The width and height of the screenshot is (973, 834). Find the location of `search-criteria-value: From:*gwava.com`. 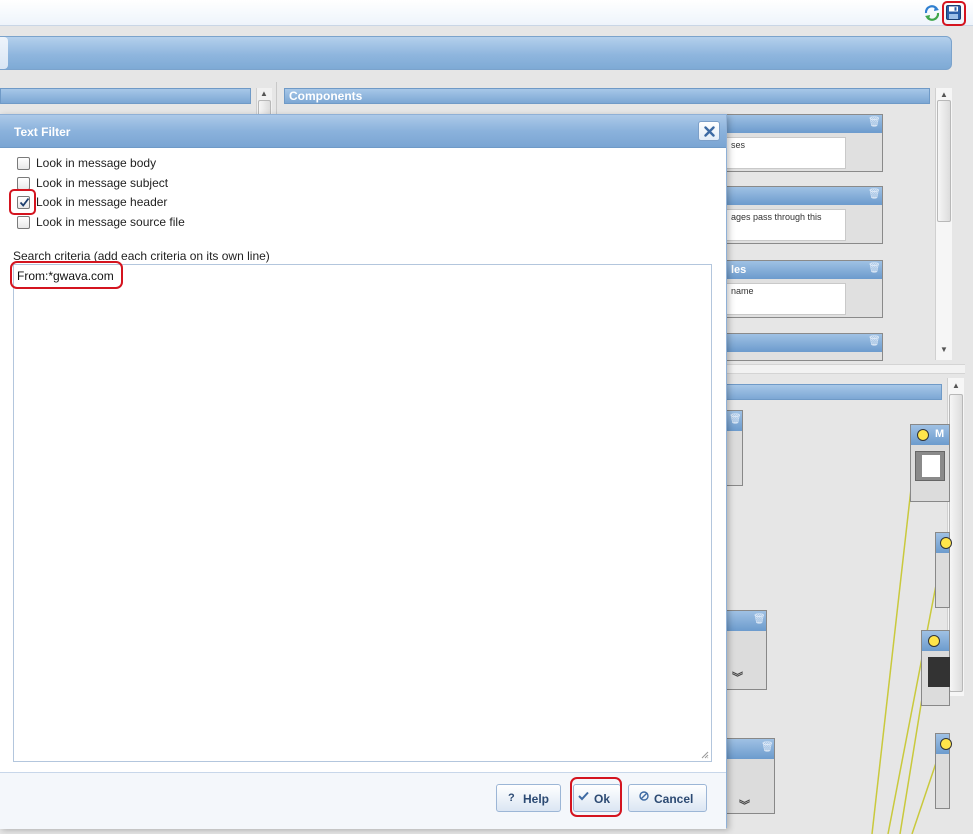

search-criteria-value: From:*gwava.com is located at coordinates (65, 276).